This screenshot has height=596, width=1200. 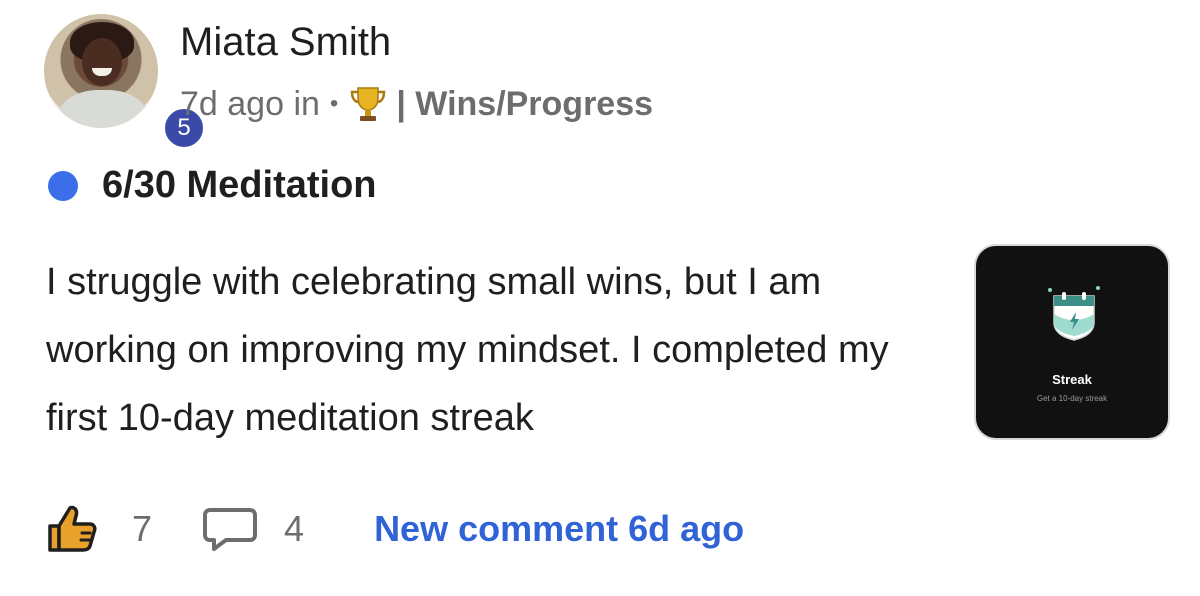 What do you see at coordinates (1072, 379) in the screenshot?
I see `attachment-title: Streak` at bounding box center [1072, 379].